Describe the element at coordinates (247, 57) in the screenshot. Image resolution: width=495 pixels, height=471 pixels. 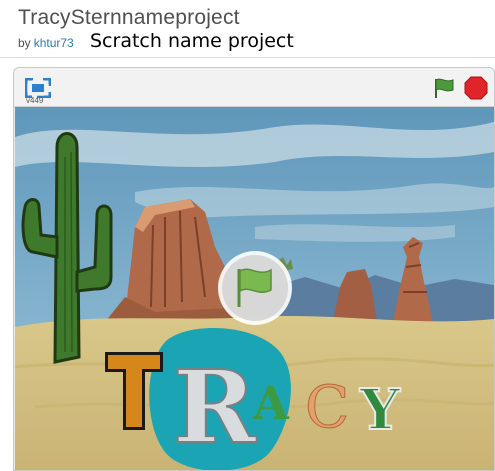
I see `header-divider` at that location.